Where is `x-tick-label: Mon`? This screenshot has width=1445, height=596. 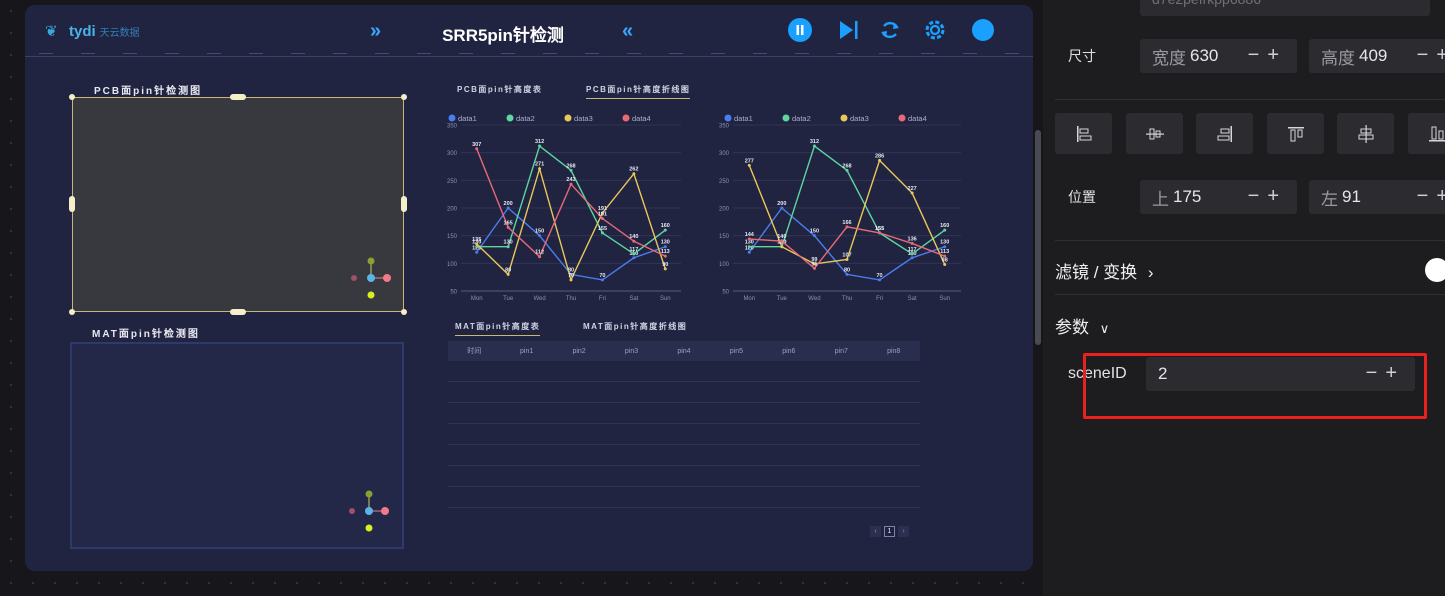
x-tick-label: Mon is located at coordinates (749, 298).